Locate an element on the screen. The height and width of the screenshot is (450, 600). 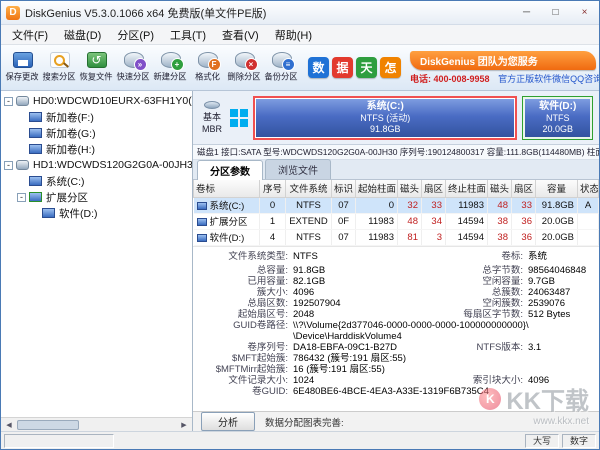
save-changes-button: 保存更改 is located at coordinates (22, 67).